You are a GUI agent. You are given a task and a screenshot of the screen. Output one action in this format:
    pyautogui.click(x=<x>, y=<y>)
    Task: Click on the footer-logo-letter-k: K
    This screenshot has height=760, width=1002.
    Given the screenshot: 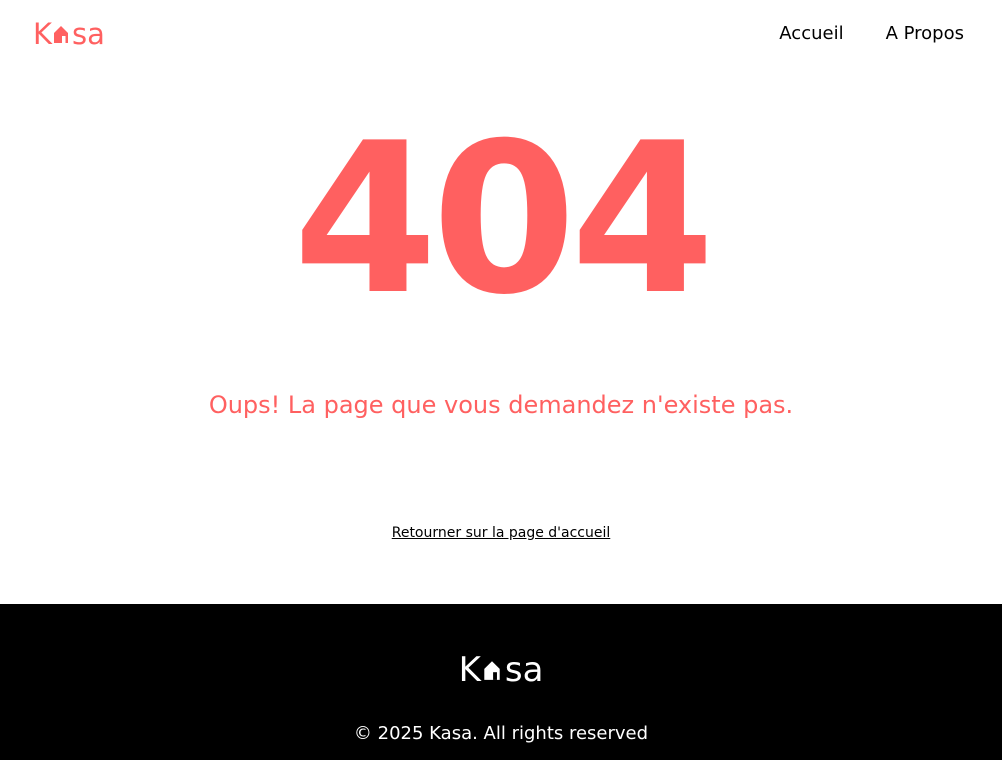 What is the action you would take?
    pyautogui.click(x=469, y=670)
    